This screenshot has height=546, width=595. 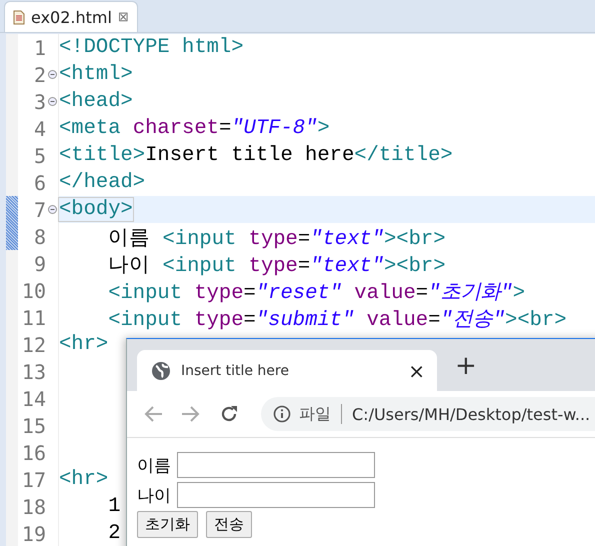 I want to click on line-number: 2, so click(x=39, y=74).